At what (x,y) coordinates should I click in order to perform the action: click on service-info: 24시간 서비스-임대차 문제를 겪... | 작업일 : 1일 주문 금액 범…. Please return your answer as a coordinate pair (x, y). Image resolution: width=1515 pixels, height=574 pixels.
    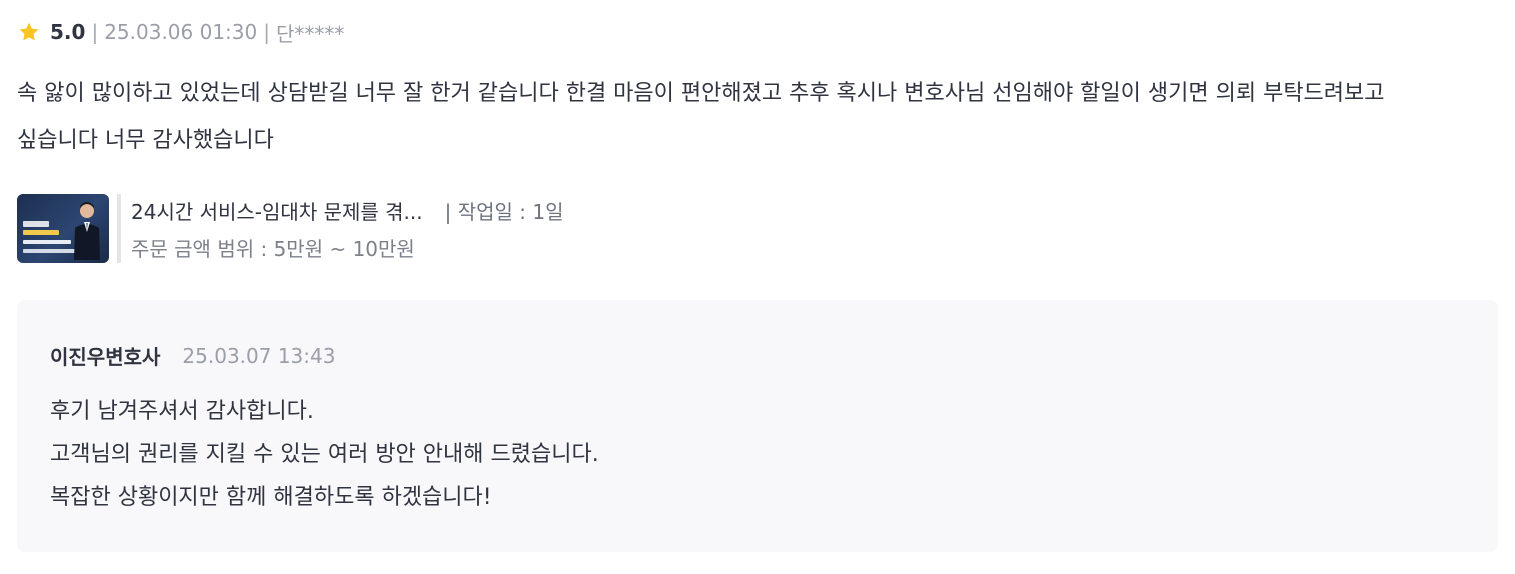
    Looking at the image, I should click on (757, 230).